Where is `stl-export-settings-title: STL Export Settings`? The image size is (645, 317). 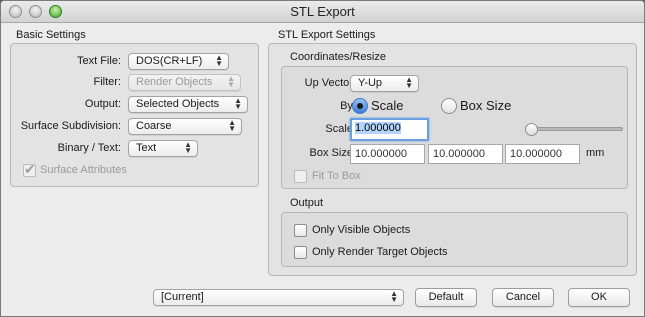 stl-export-settings-title: STL Export Settings is located at coordinates (327, 35).